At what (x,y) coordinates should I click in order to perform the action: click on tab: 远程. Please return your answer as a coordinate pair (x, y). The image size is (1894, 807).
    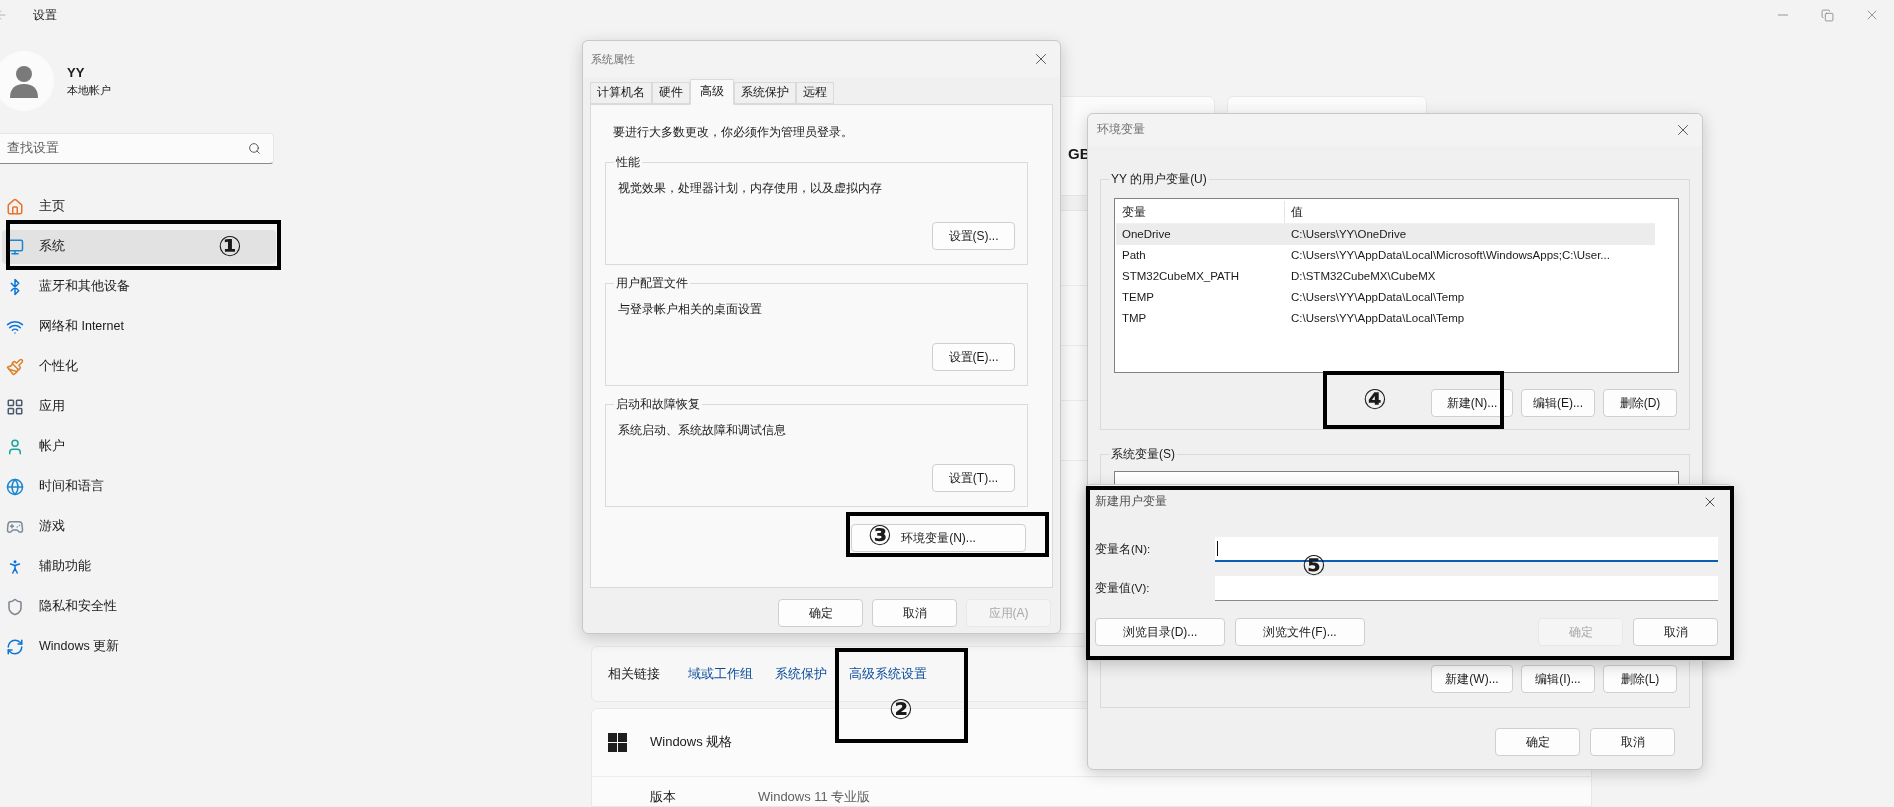
    Looking at the image, I should click on (815, 93).